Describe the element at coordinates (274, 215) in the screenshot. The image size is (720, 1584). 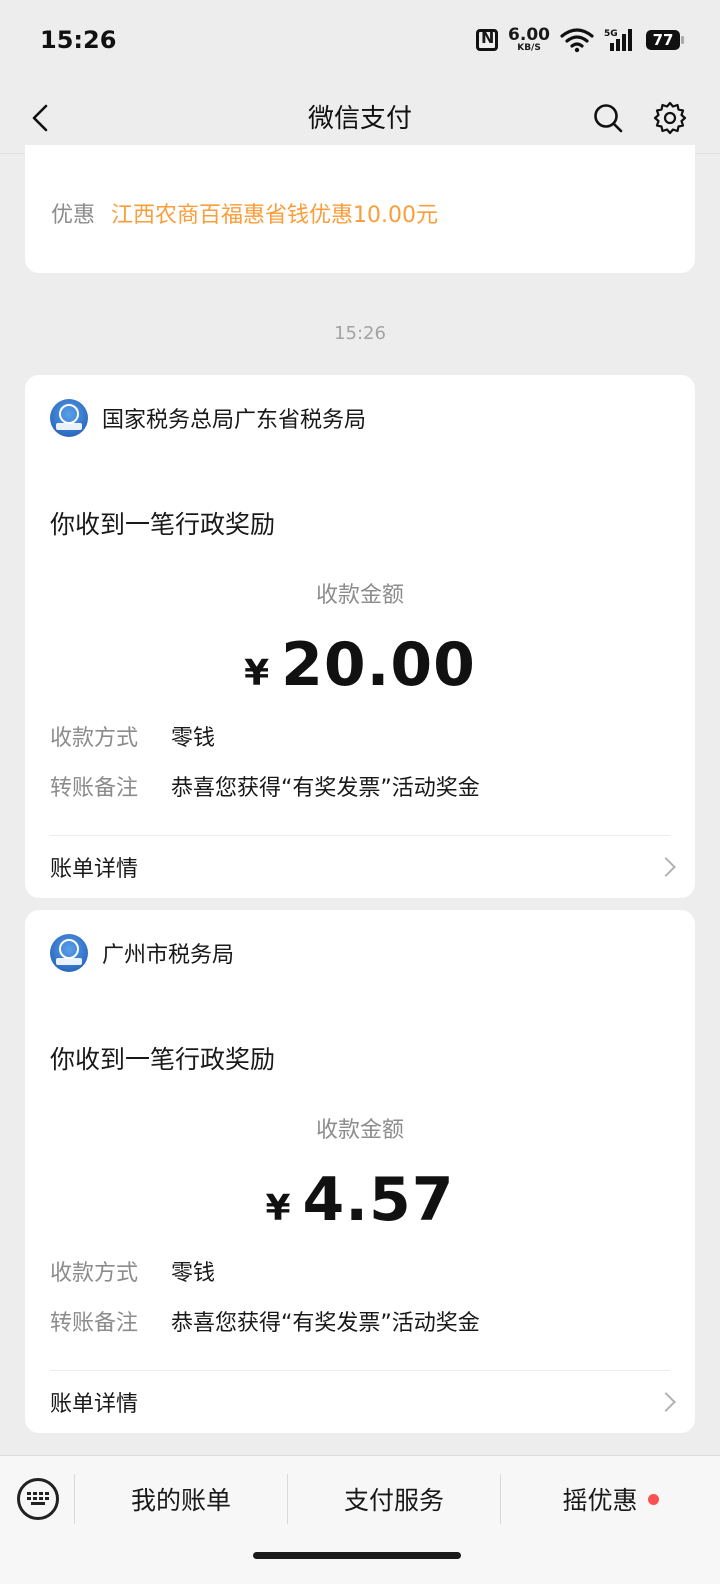
I see `discount-value: 江西农商百福惠省钱优惠10.00元` at that location.